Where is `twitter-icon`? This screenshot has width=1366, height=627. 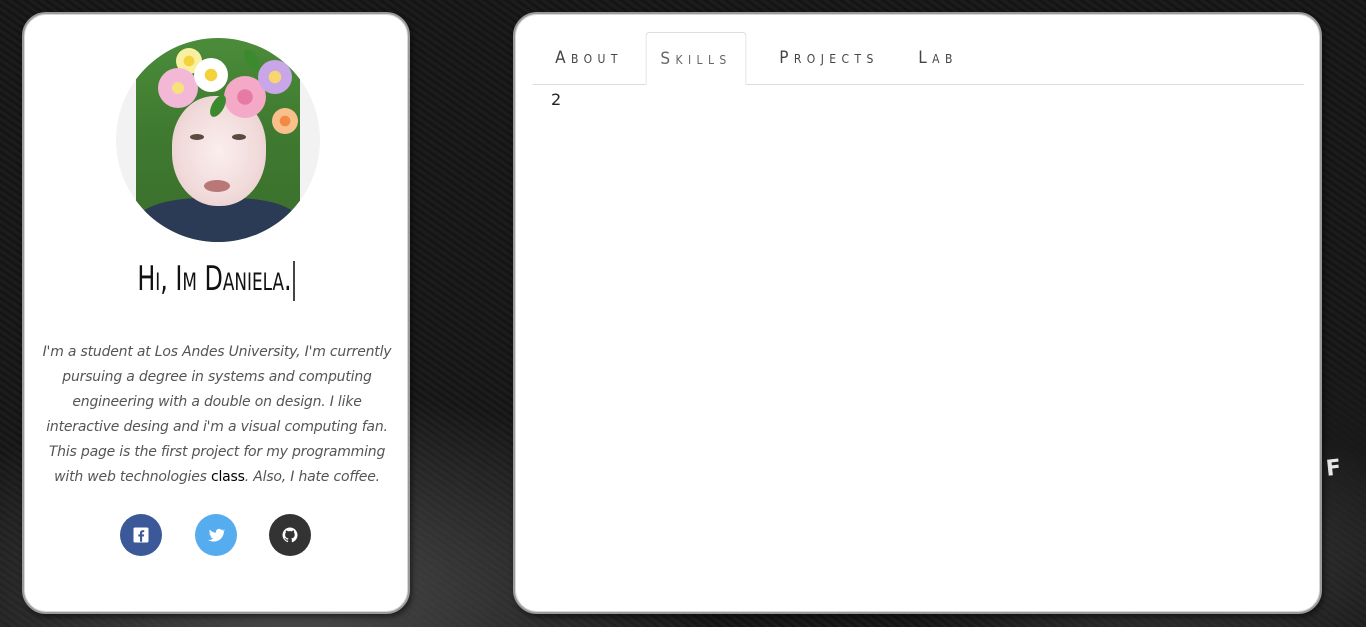 twitter-icon is located at coordinates (216, 535).